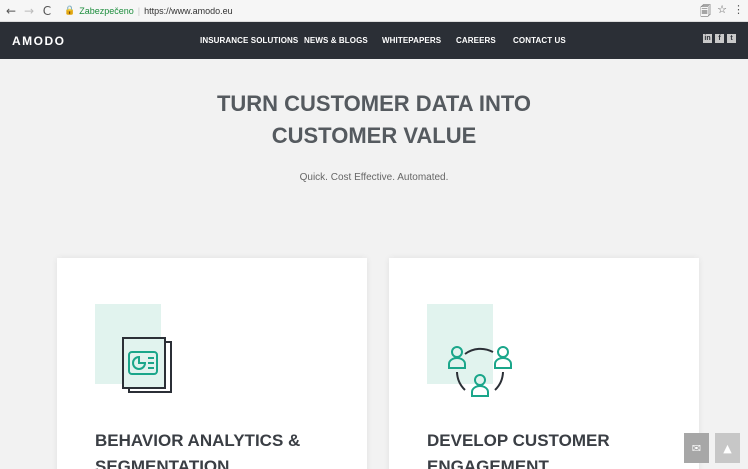 The image size is (748, 469). Describe the element at coordinates (480, 371) in the screenshot. I see `customer-network-icon` at that location.